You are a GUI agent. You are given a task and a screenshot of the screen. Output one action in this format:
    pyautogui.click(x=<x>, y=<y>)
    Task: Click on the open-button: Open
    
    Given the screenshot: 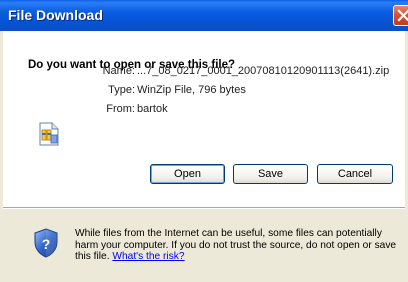 What is the action you would take?
    pyautogui.click(x=187, y=174)
    